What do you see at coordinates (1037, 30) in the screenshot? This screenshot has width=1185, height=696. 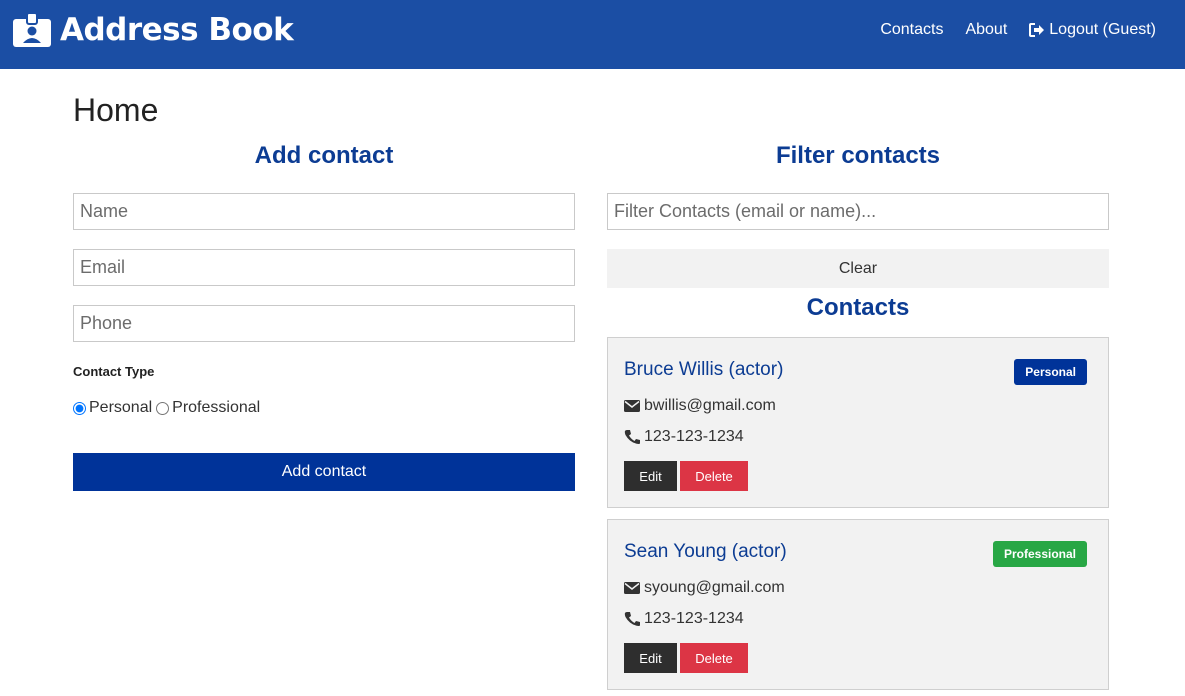 I see `logout-icon` at bounding box center [1037, 30].